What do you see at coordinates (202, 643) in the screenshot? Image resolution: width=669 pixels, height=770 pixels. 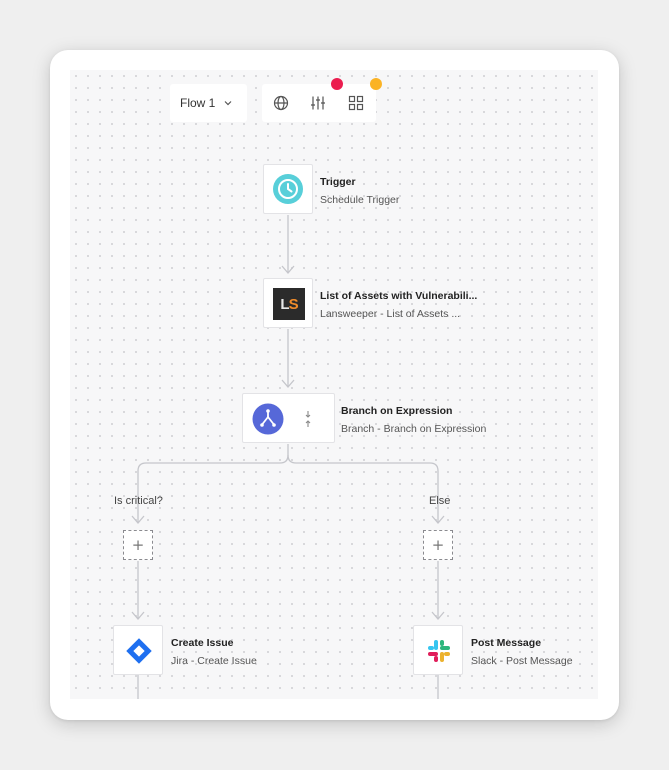 I see `jira-node-title: Create Issue` at bounding box center [202, 643].